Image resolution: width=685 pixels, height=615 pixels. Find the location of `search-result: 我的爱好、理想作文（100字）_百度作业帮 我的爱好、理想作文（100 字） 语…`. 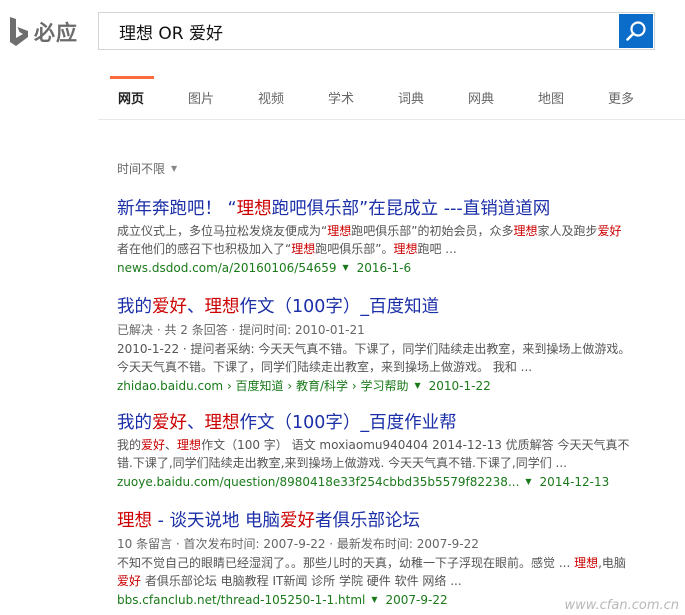

search-result: 我的爱好、理想作文（100字）_百度作业帮 我的爱好、理想作文（100 字） 语… is located at coordinates (377, 451).